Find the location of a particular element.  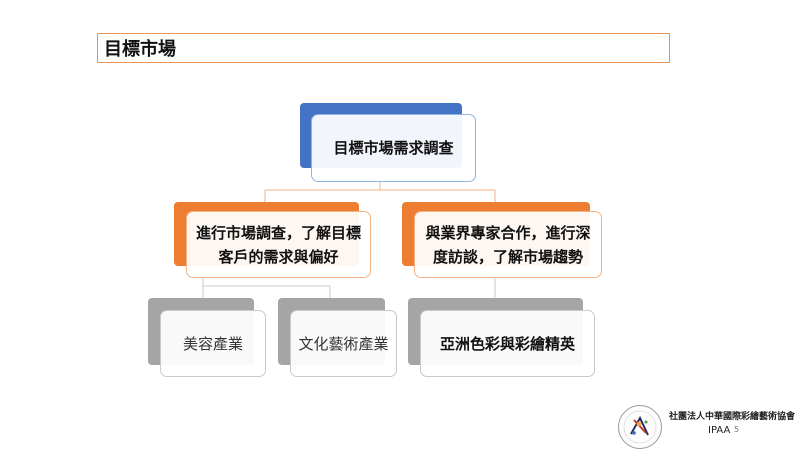

branch-node-market-research: 進行市場調查，了解目標 客戶的需求與偏好 is located at coordinates (272, 240).